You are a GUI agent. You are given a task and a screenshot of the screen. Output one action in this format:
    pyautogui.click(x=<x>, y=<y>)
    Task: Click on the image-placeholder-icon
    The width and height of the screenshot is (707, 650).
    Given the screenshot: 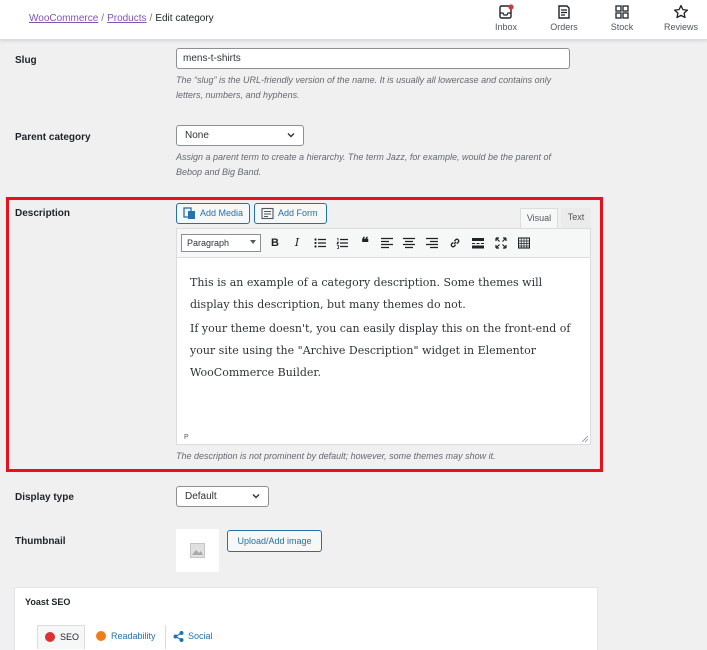 What is the action you would take?
    pyautogui.click(x=197, y=550)
    